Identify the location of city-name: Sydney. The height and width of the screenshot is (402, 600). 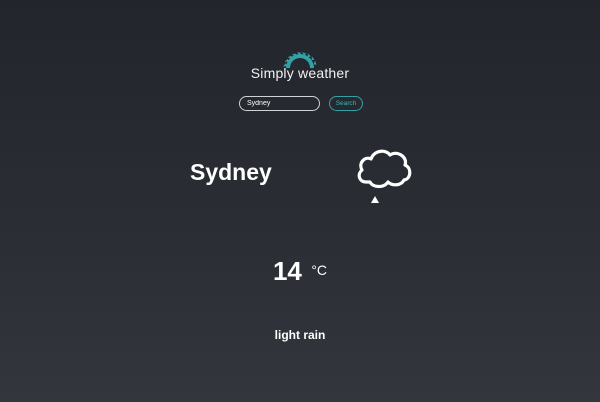
(231, 172).